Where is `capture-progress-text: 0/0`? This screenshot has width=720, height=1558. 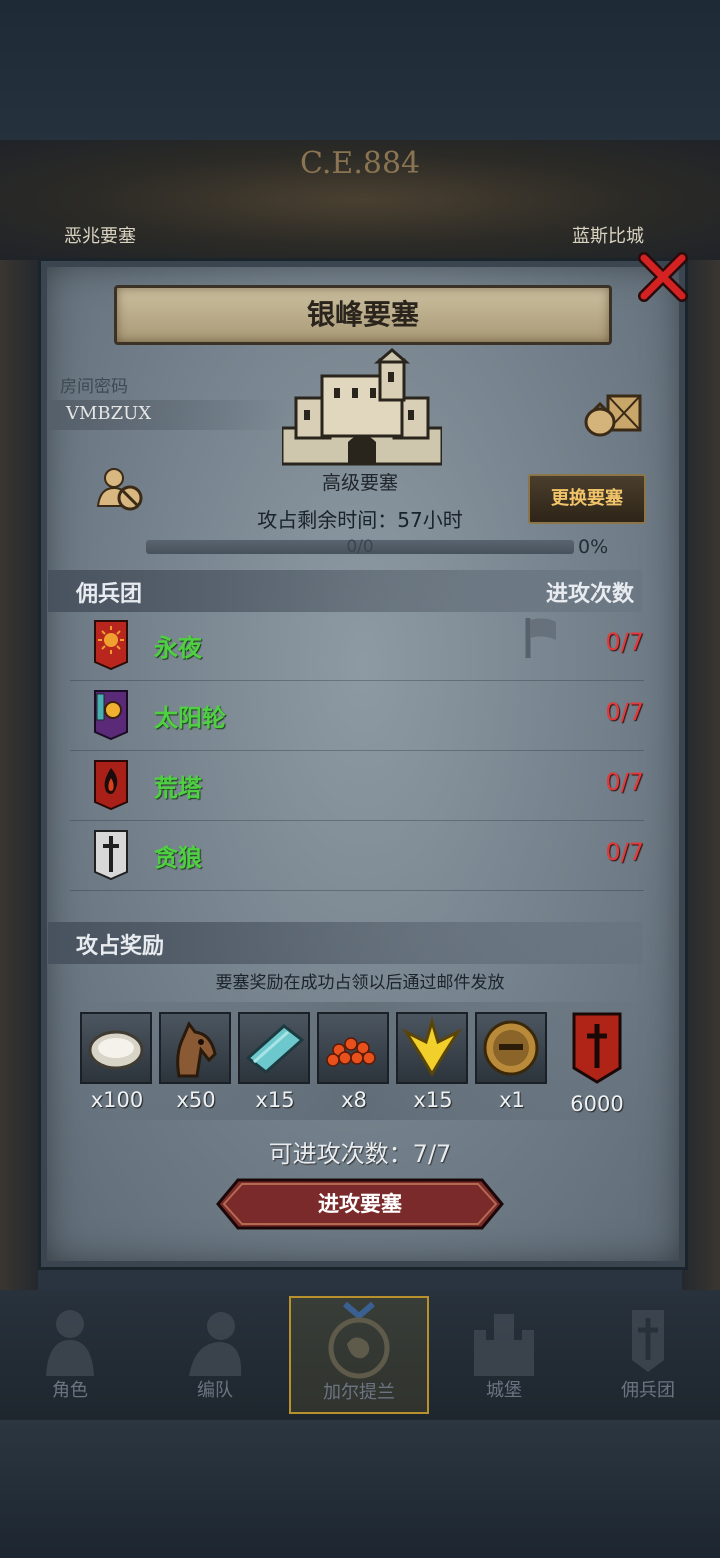
capture-progress-text: 0/0 is located at coordinates (360, 547).